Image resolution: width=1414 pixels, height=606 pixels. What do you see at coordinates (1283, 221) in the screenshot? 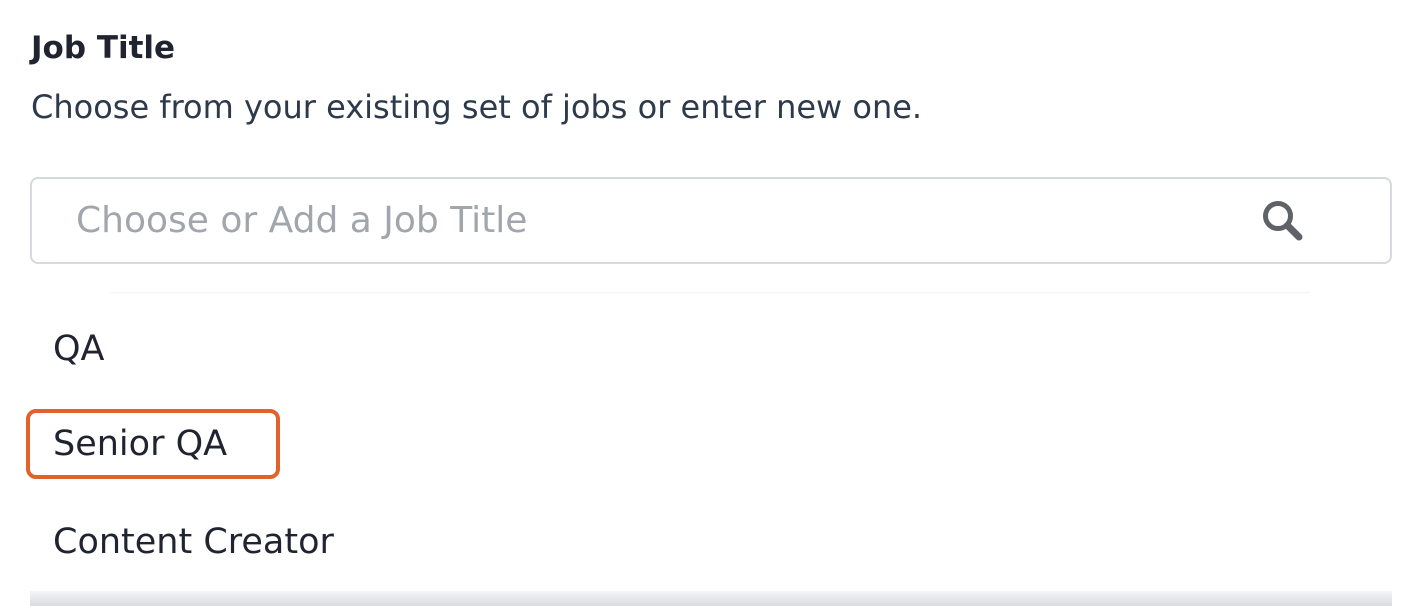
I see `search-icon` at bounding box center [1283, 221].